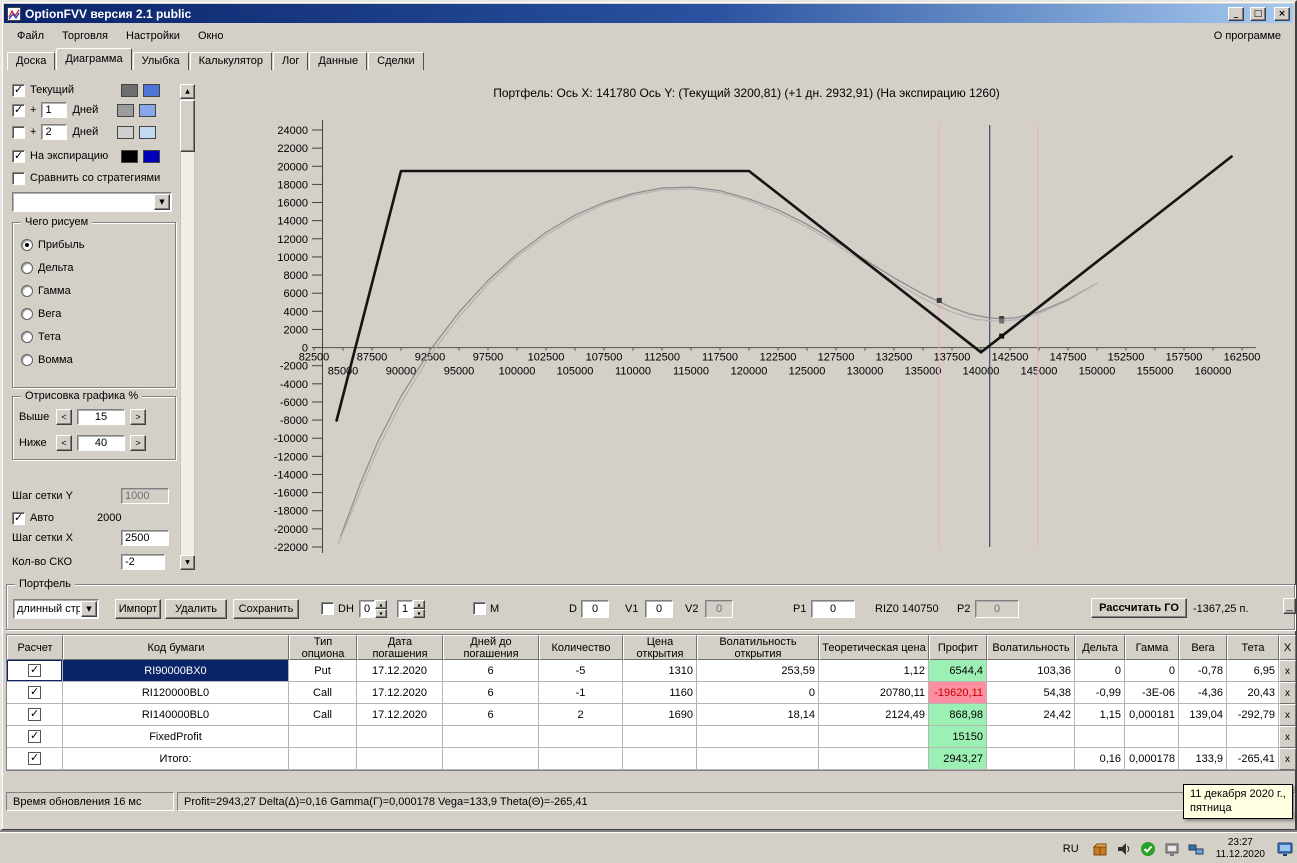 The height and width of the screenshot is (863, 1297). Describe the element at coordinates (27, 245) in the screenshot. I see `radio-profit` at that location.